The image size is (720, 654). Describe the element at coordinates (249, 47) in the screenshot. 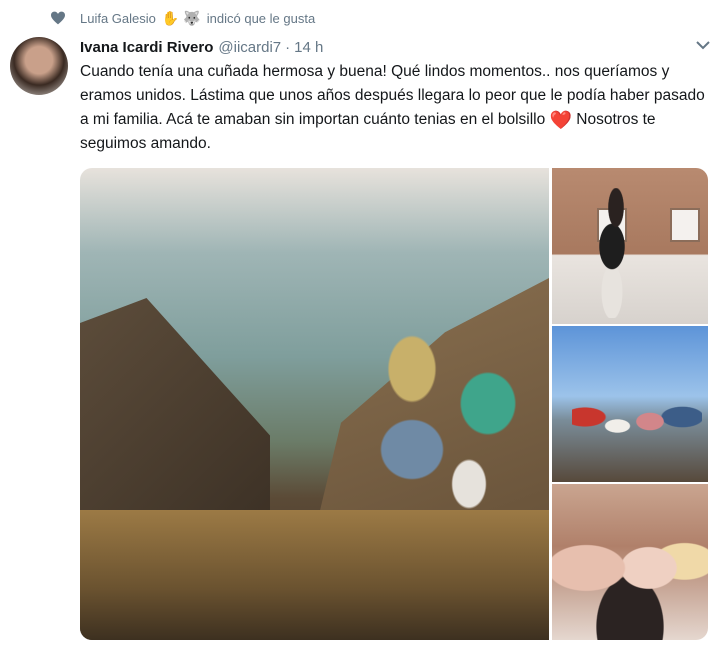

I see `user-handle: @iicardi7` at that location.